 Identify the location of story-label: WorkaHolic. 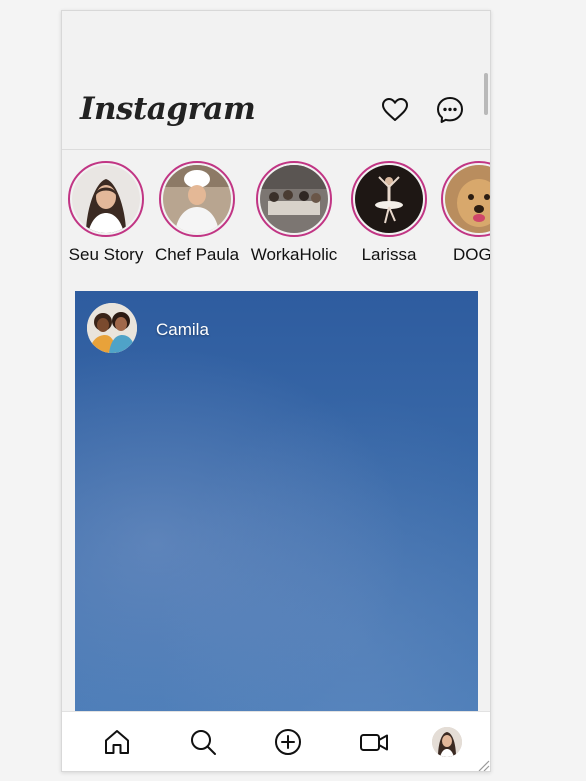
(294, 254).